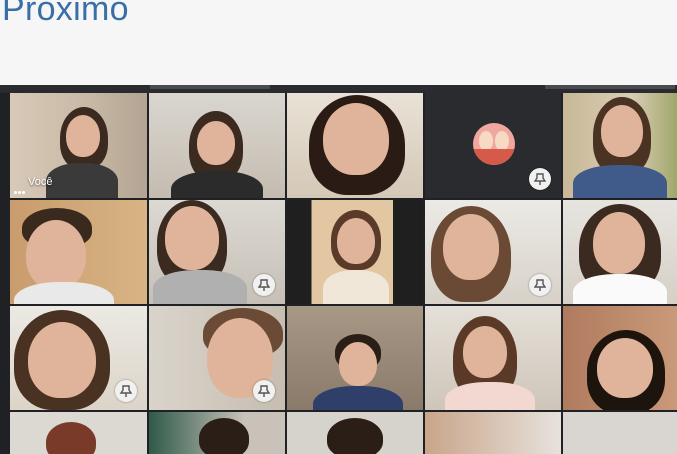 This screenshot has height=454, width=677. I want to click on more-options-icon, so click(20, 187).